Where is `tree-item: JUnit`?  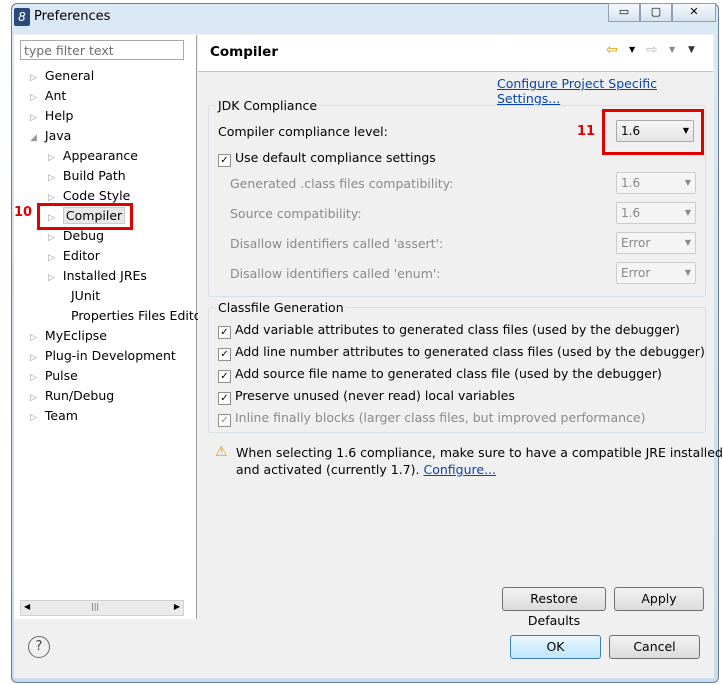 tree-item: JUnit is located at coordinates (74, 296).